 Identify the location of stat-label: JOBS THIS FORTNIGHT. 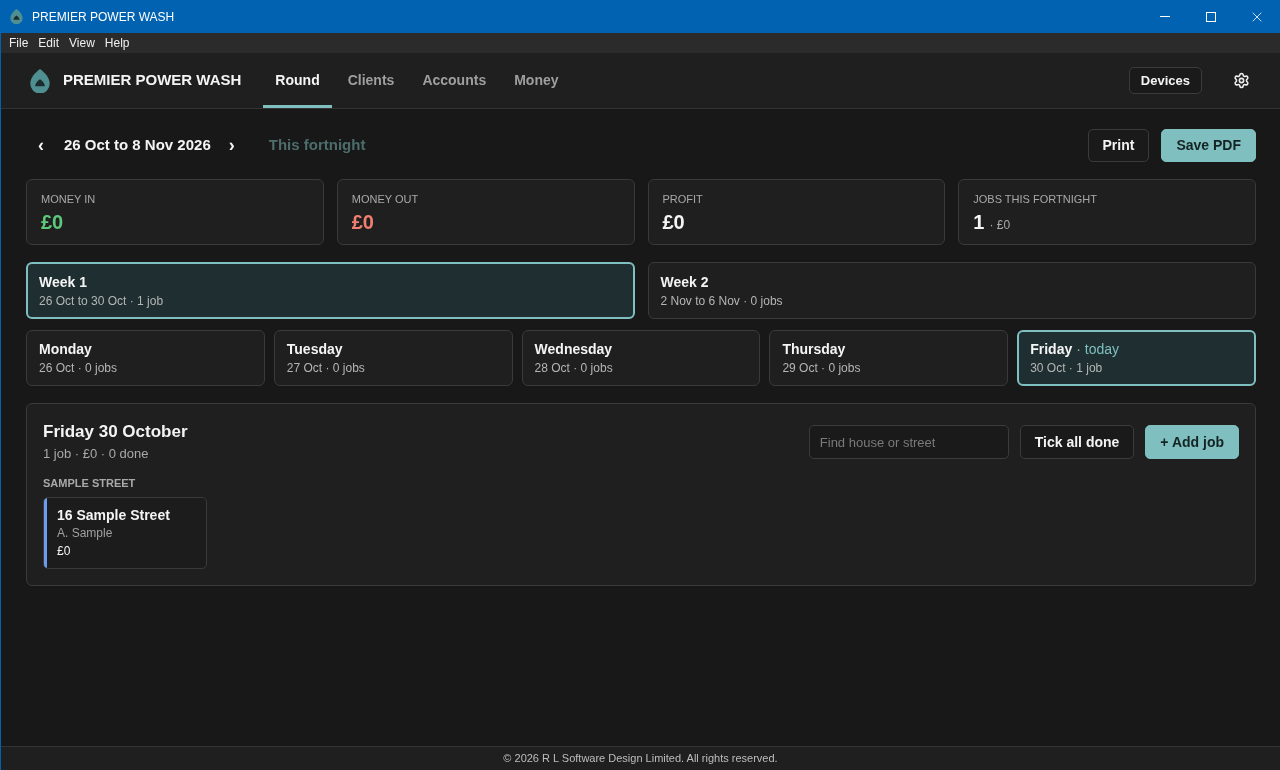
(1035, 199).